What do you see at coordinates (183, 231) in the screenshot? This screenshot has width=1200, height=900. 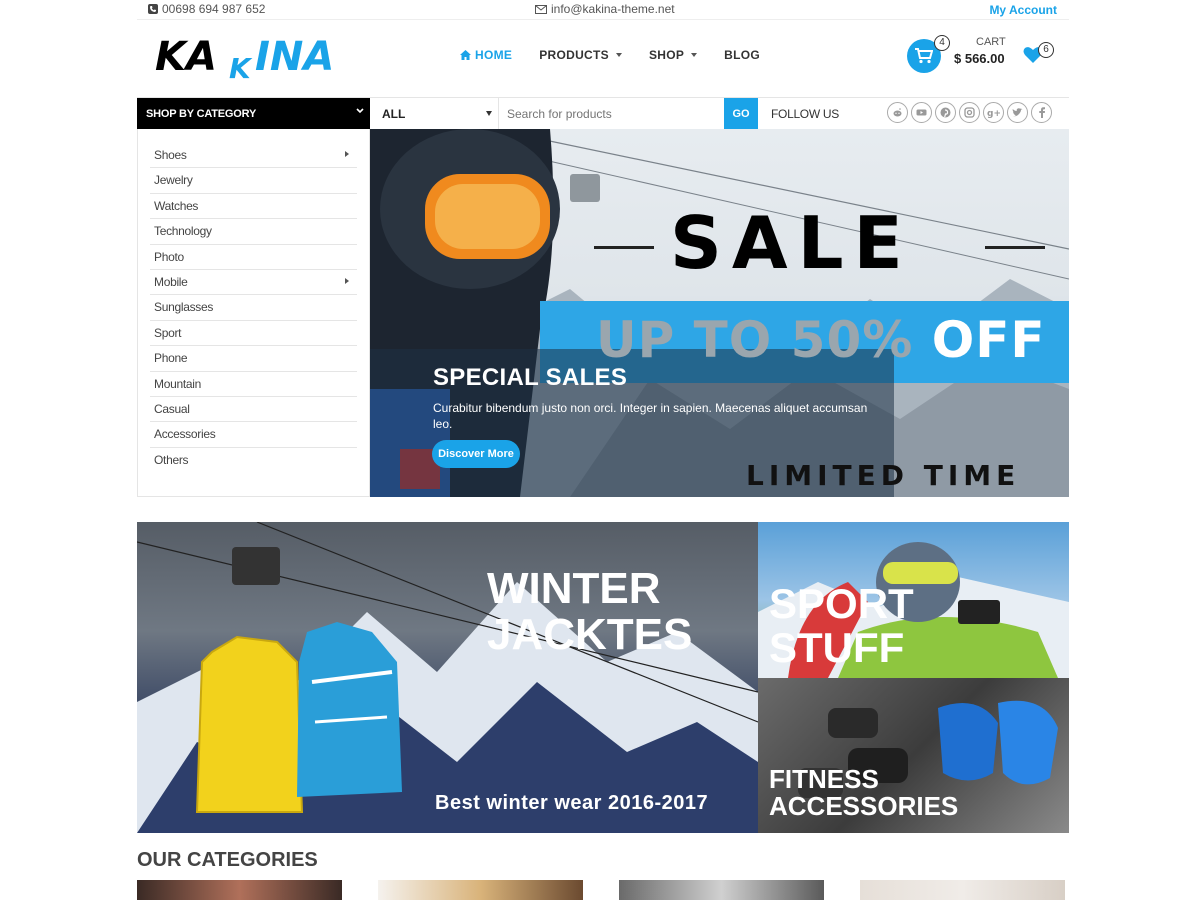 I see `category-label: Technology` at bounding box center [183, 231].